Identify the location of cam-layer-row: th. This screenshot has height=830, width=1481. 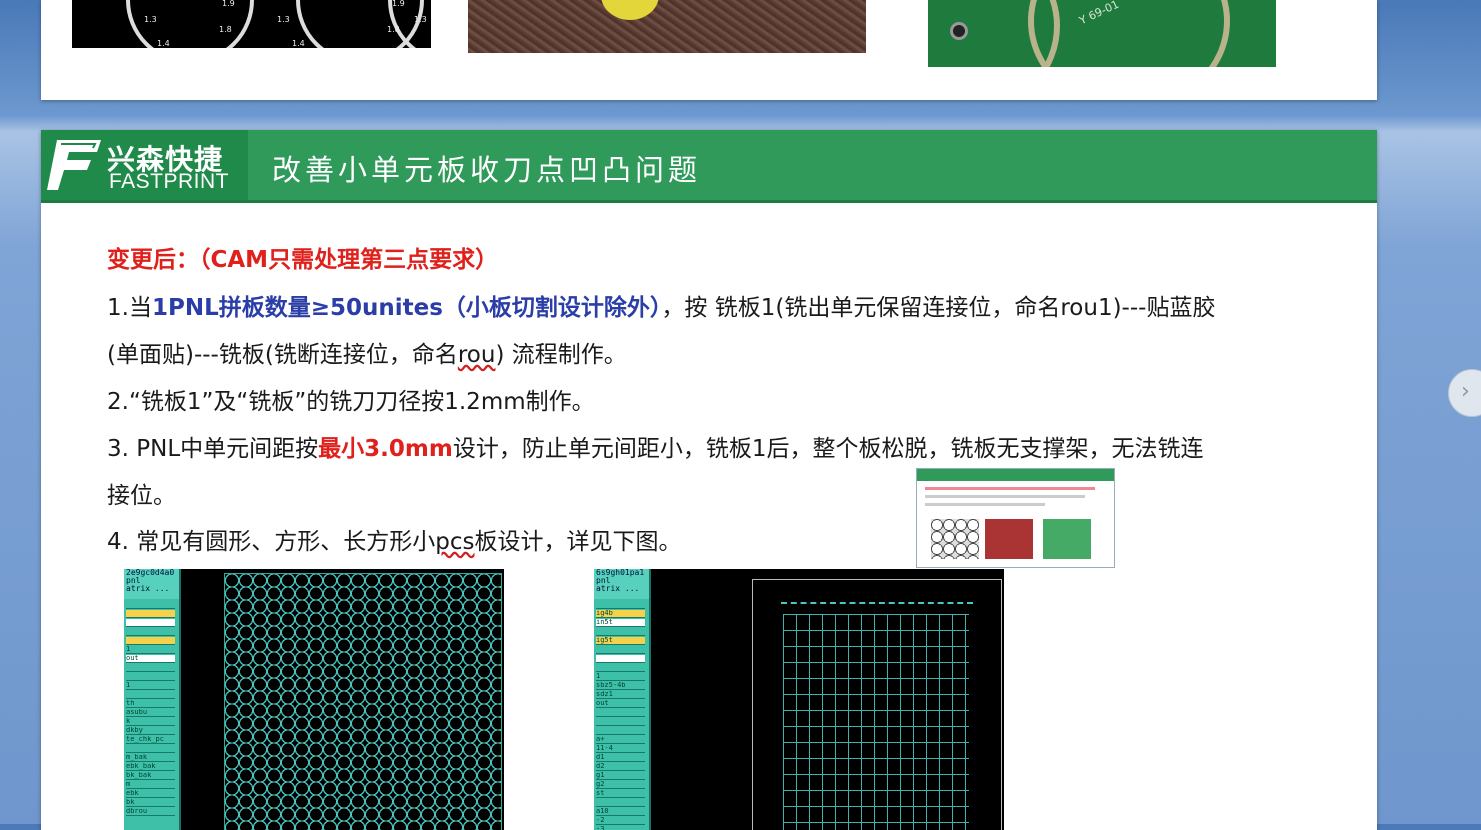
(150, 704).